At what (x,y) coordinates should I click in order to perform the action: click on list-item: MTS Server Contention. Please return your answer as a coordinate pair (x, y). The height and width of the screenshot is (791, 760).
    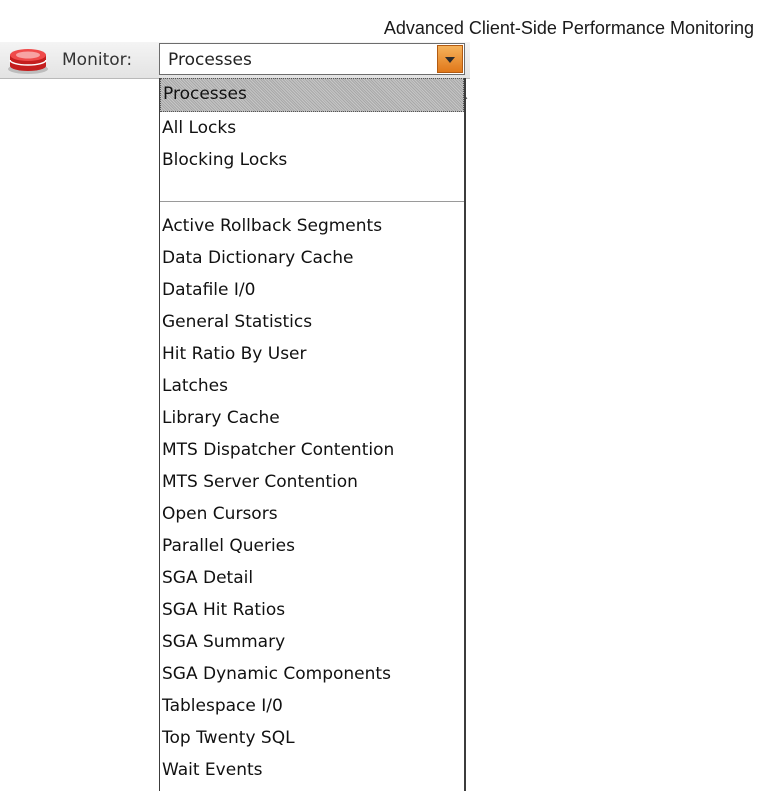
    Looking at the image, I should click on (312, 482).